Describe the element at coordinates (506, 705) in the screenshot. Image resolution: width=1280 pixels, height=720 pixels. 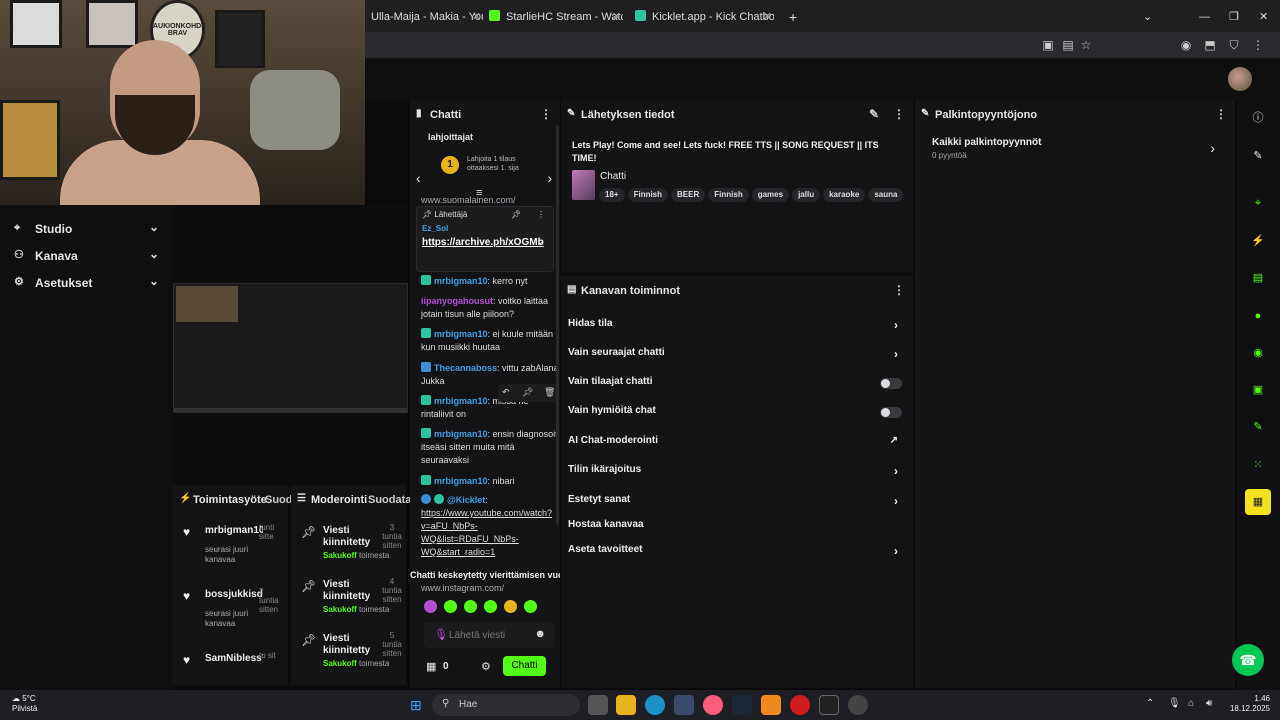
I see `taskbar-search: ⚲ Hae` at that location.